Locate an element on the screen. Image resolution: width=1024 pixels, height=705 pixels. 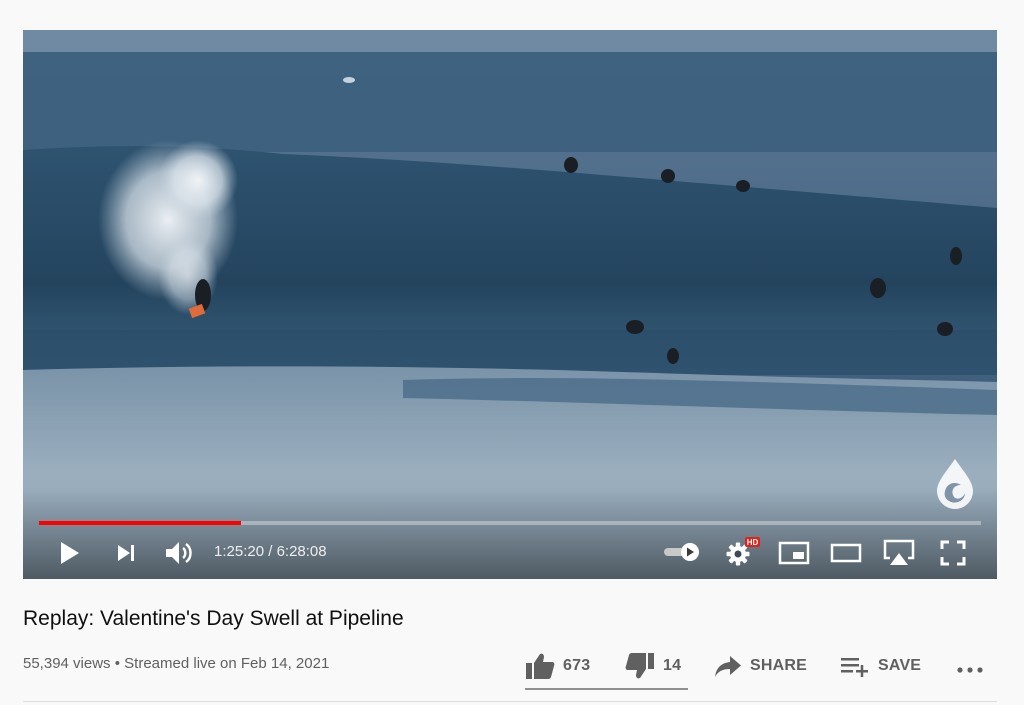
play-button is located at coordinates (70, 553).